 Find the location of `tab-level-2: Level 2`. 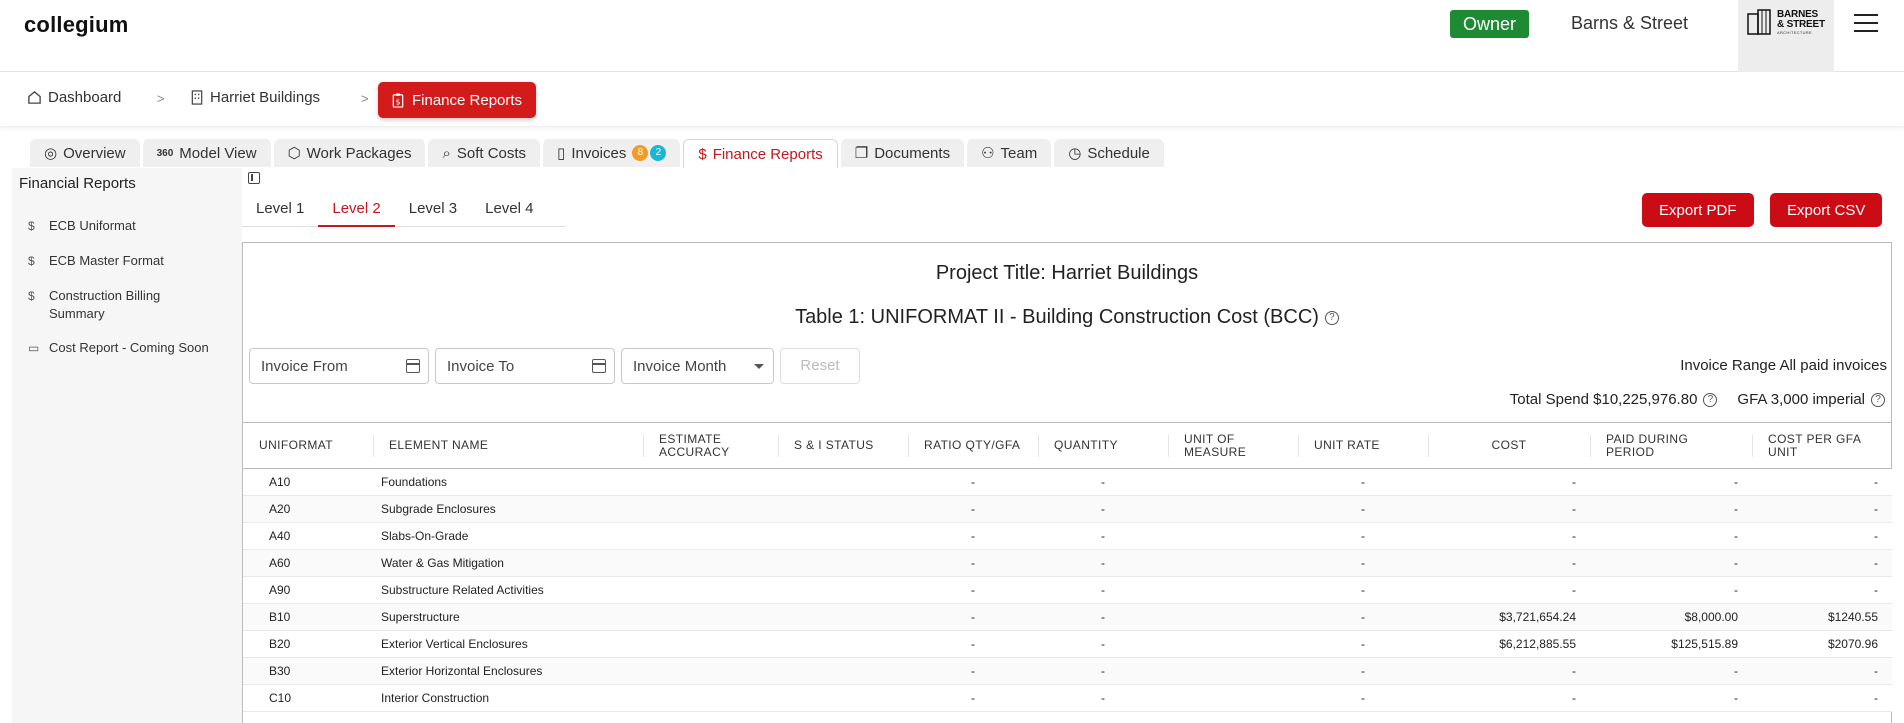

tab-level-2: Level 2 is located at coordinates (356, 212).